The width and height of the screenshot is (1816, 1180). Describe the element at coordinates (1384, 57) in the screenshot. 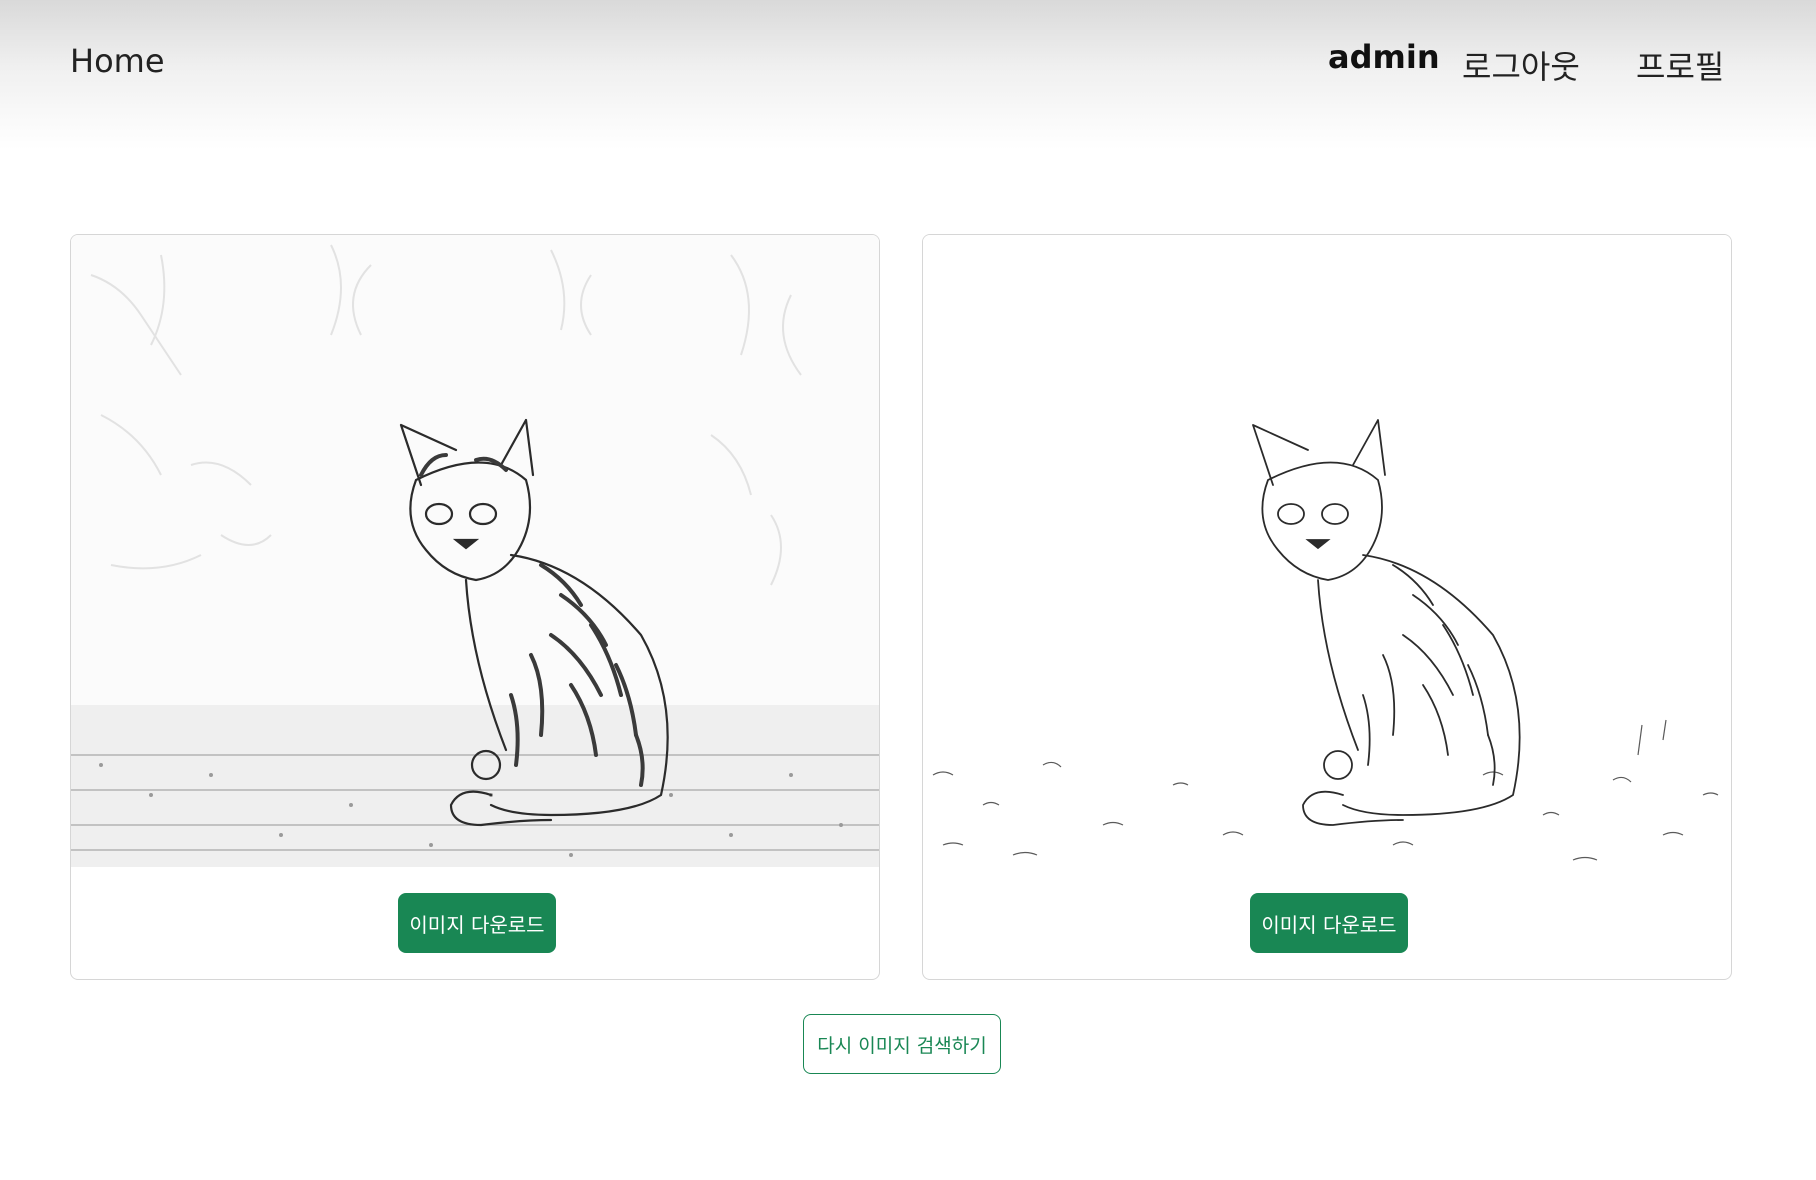

I see `nav-username: admin` at that location.